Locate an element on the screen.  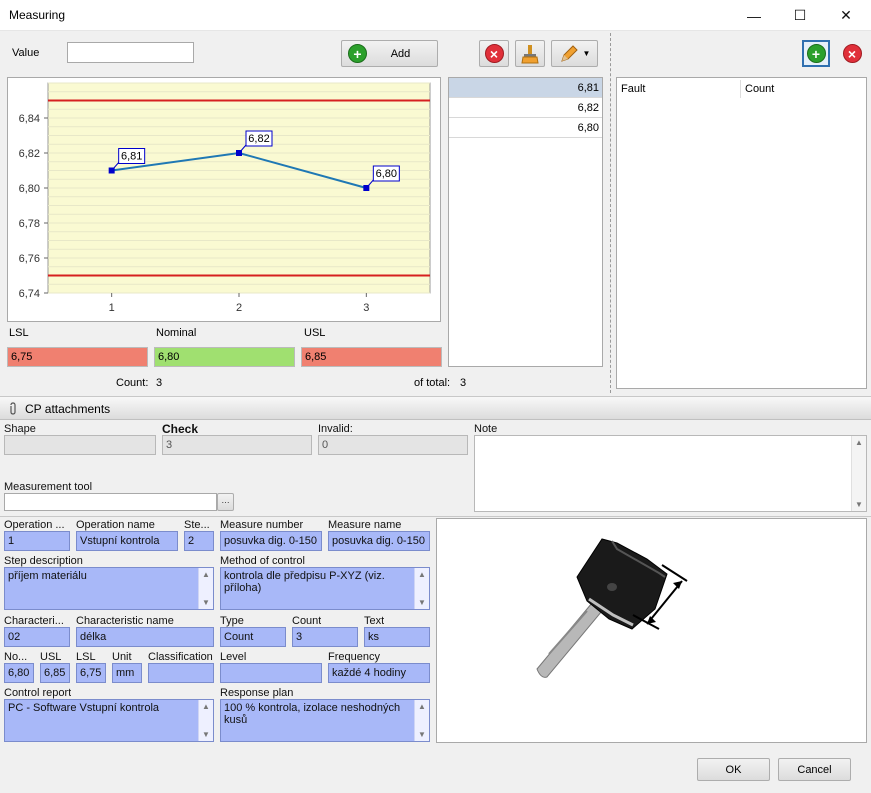
measurement-tool-label: Measurement tool is located at coordinates (48, 487).